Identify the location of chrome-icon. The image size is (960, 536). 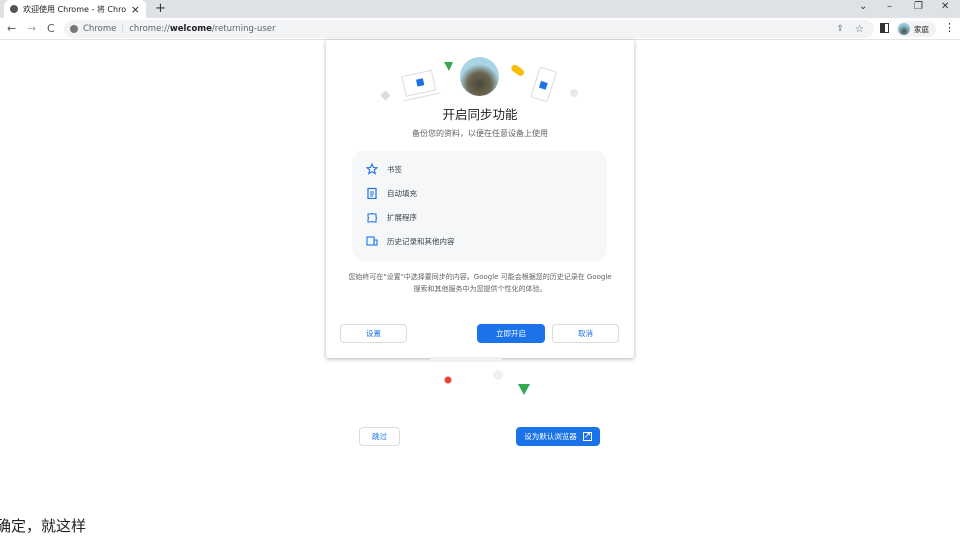
(14, 9).